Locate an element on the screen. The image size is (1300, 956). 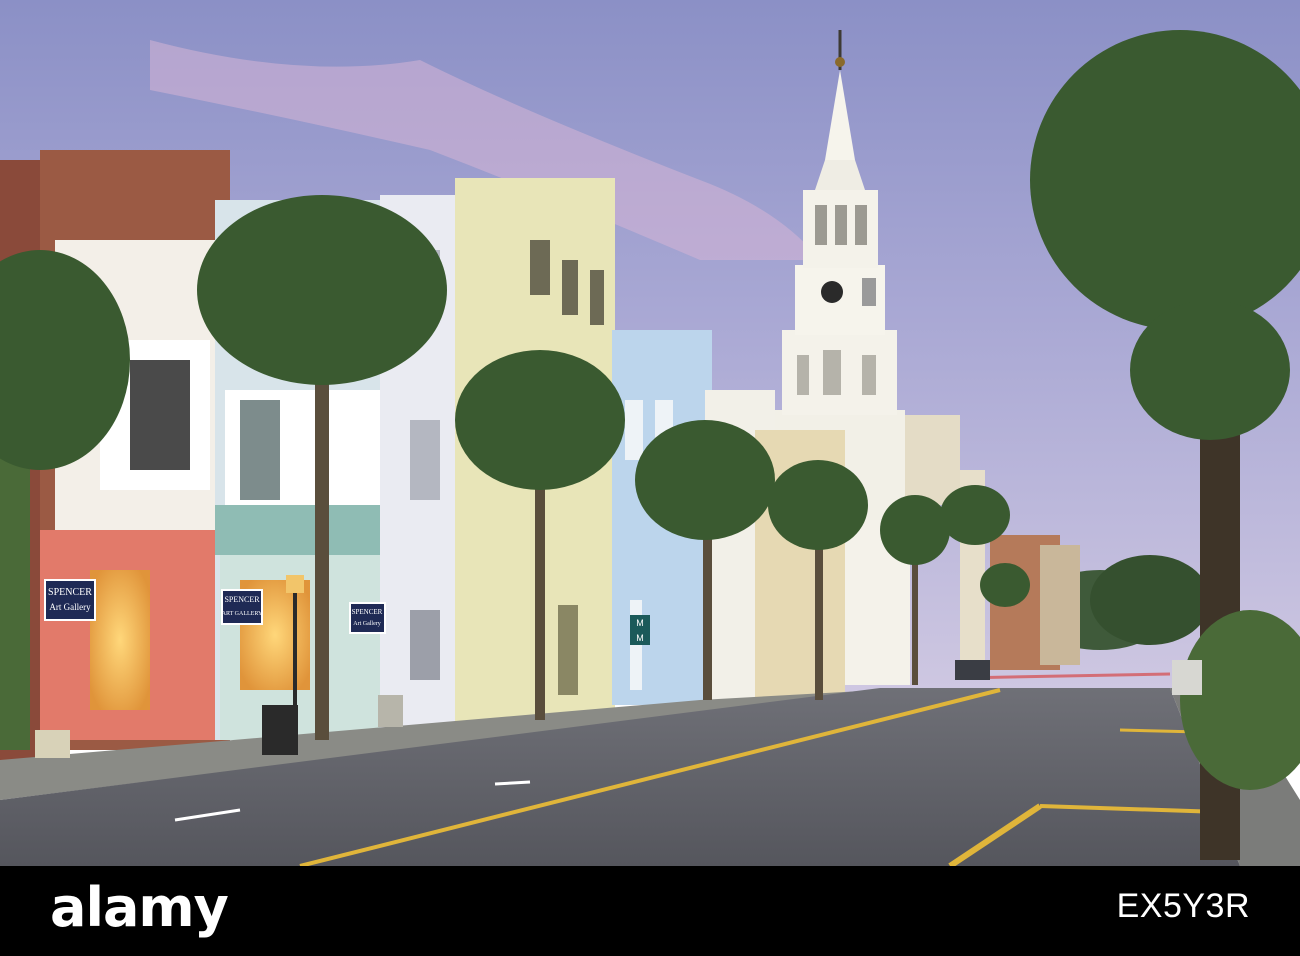
sign-text: ART GALLERY is located at coordinates (242, 614).